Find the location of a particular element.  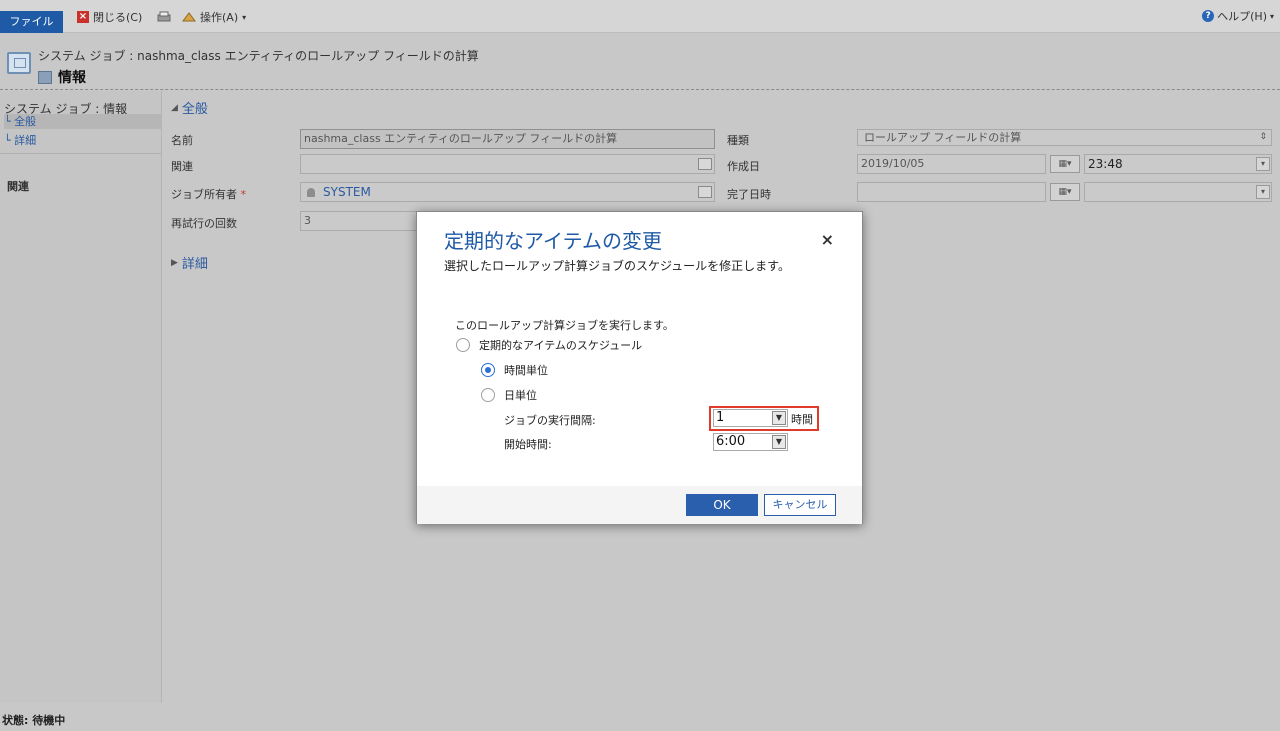

dialog-title: 定期的なアイテムの変更 is located at coordinates (553, 241).